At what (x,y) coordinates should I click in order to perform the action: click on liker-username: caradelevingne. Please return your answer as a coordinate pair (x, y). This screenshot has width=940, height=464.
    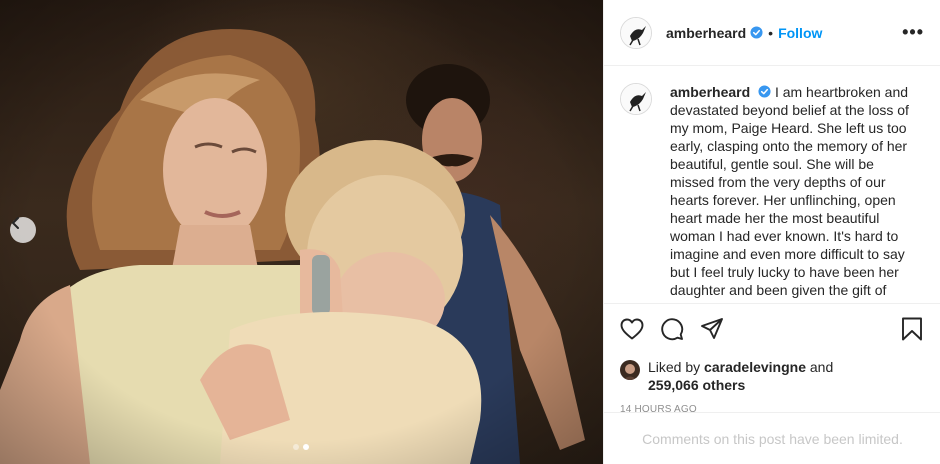
    Looking at the image, I should click on (755, 367).